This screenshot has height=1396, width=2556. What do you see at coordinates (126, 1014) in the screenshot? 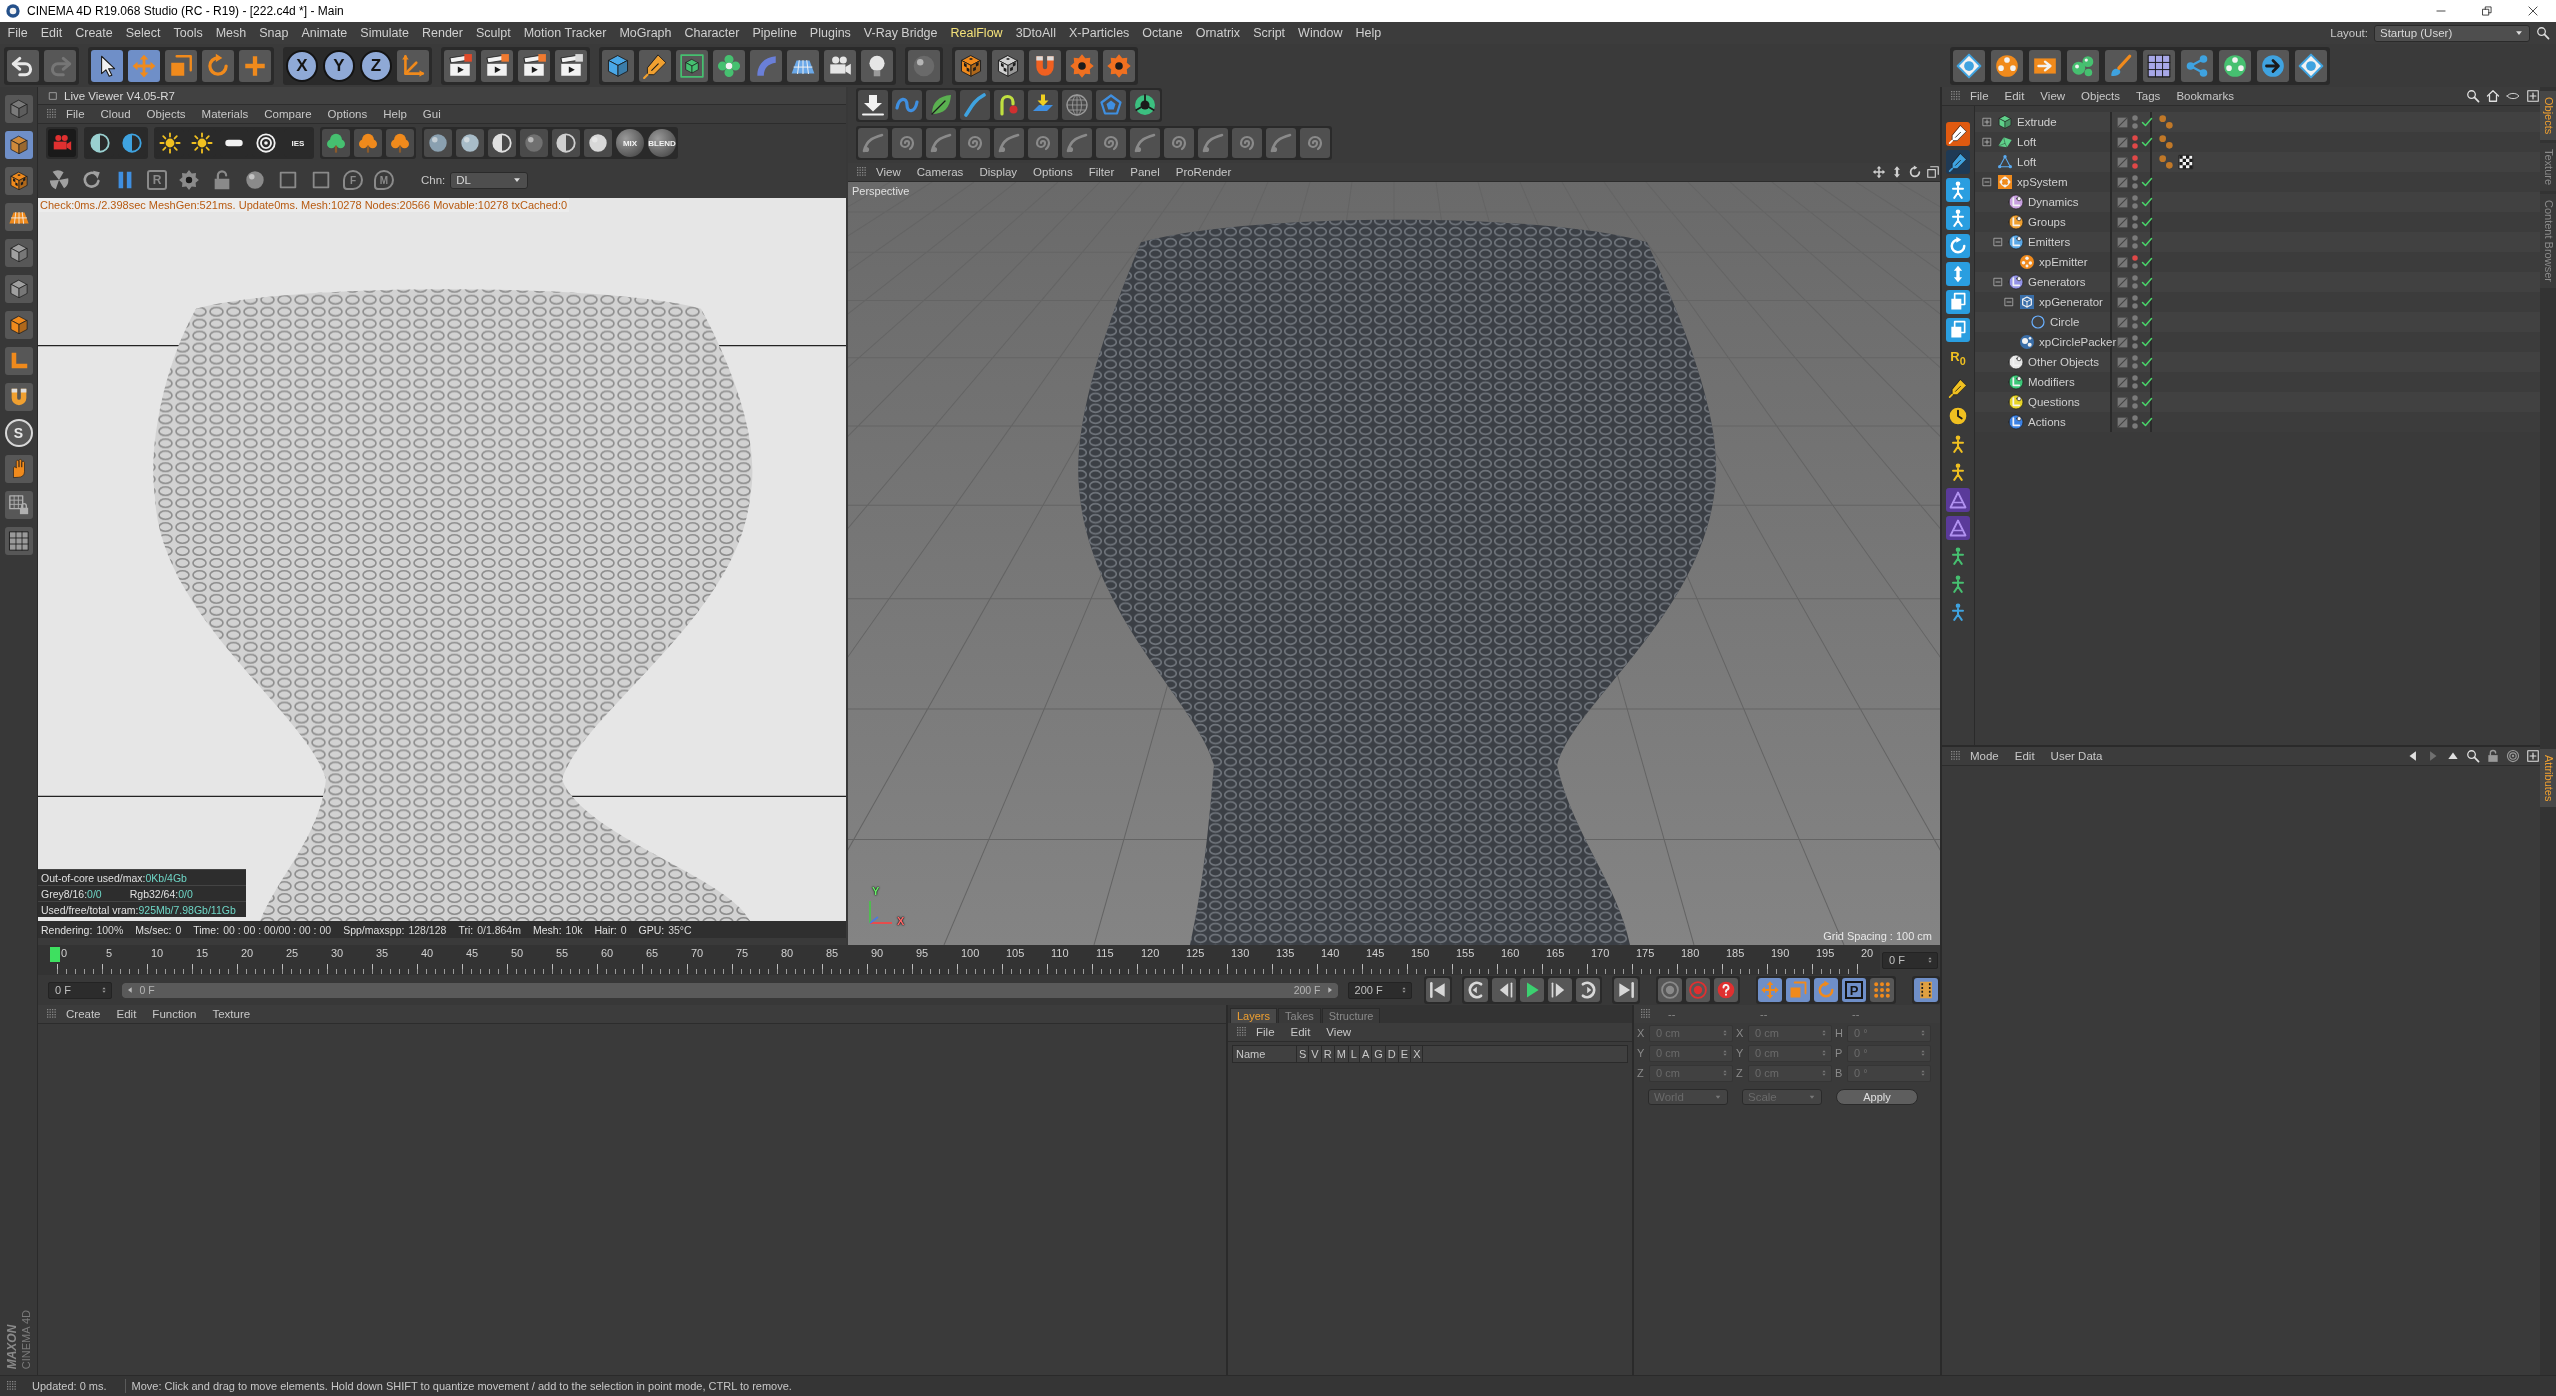
I see `menu-item: Edit` at bounding box center [126, 1014].